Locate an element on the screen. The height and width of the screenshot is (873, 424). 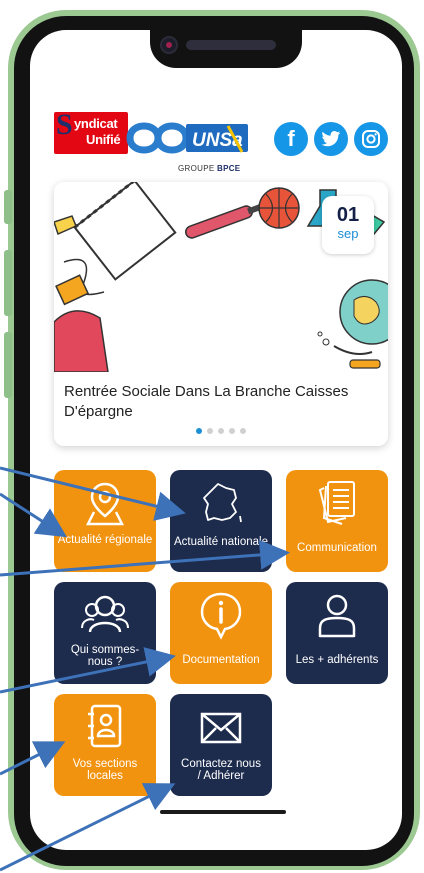
logo-line-2: Unifié is located at coordinates (103, 139).